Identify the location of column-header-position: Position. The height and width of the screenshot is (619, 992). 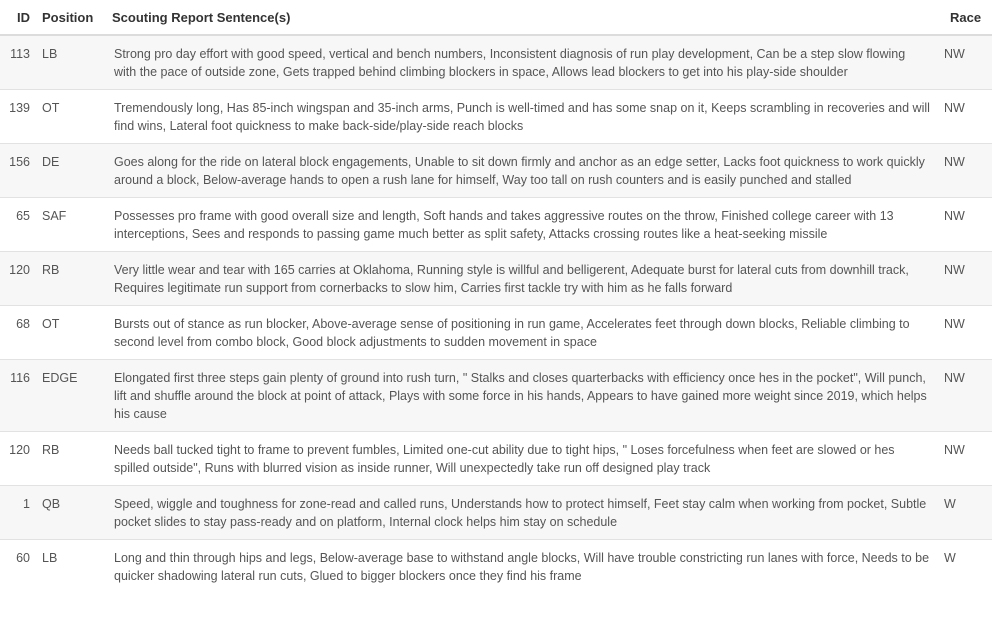
(69, 18).